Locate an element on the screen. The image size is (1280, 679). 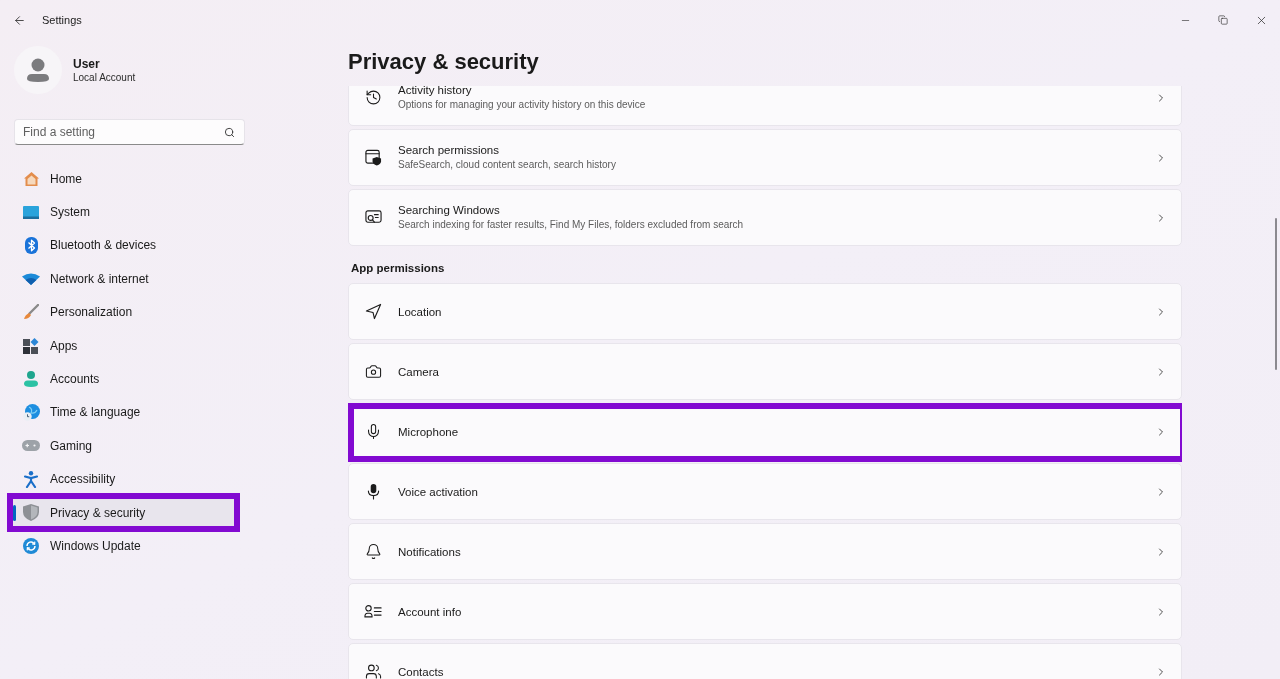
shield-icon is located at coordinates (31, 513).